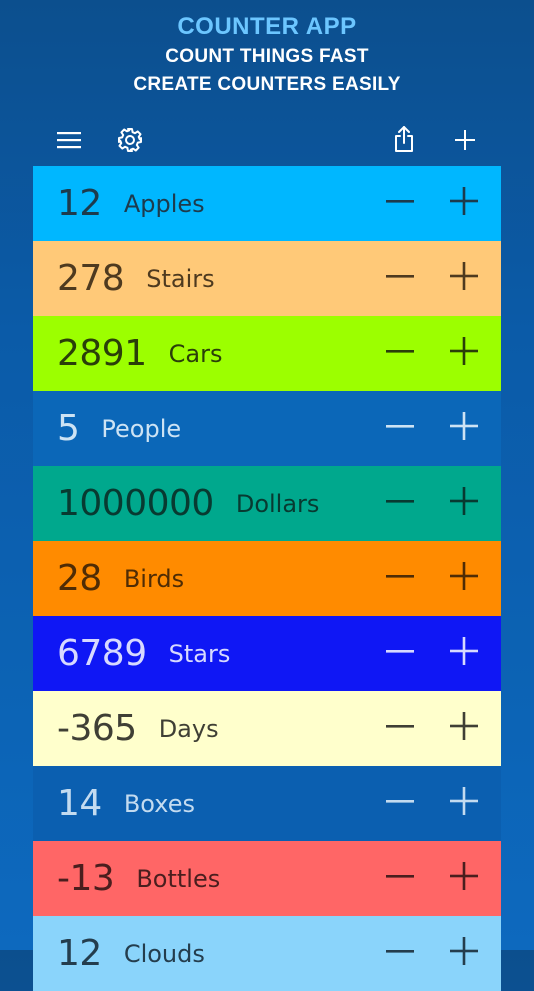 This screenshot has width=534, height=991. I want to click on counter-row: 28 Birds, so click(267, 578).